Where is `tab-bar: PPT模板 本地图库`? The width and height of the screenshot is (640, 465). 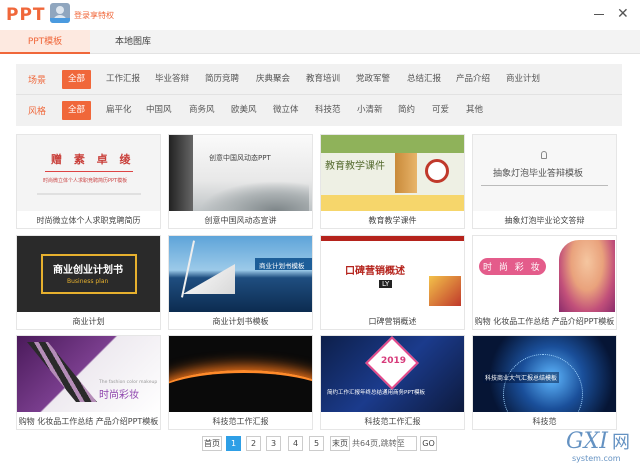
tab-bar: PPT模板 本地图库 is located at coordinates (320, 42).